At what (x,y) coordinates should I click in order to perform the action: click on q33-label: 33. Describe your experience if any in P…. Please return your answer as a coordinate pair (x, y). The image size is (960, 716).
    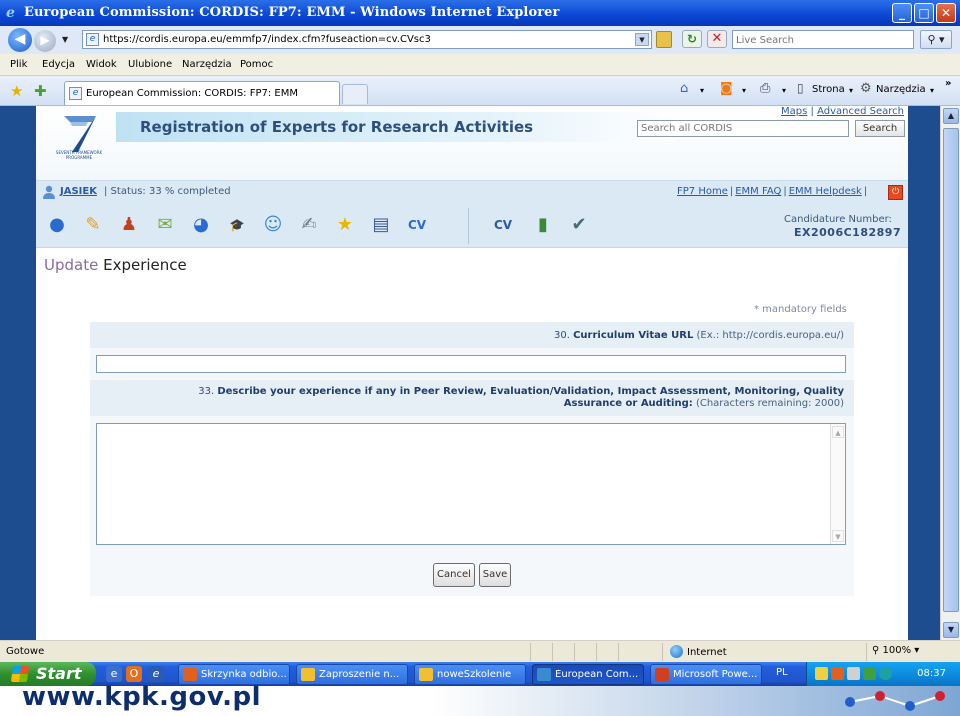
    Looking at the image, I should click on (521, 398).